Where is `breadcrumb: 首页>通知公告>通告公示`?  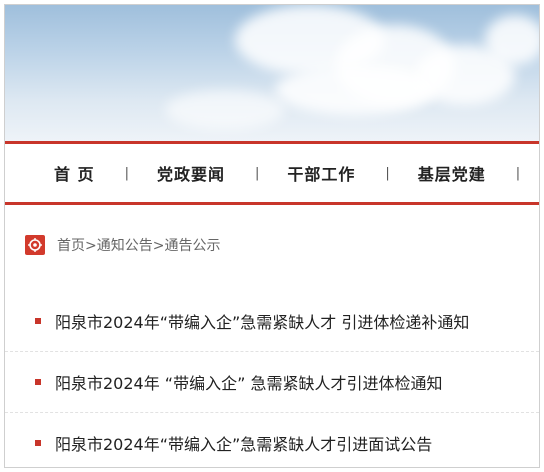 breadcrumb: 首页>通知公告>通告公示 is located at coordinates (122, 245).